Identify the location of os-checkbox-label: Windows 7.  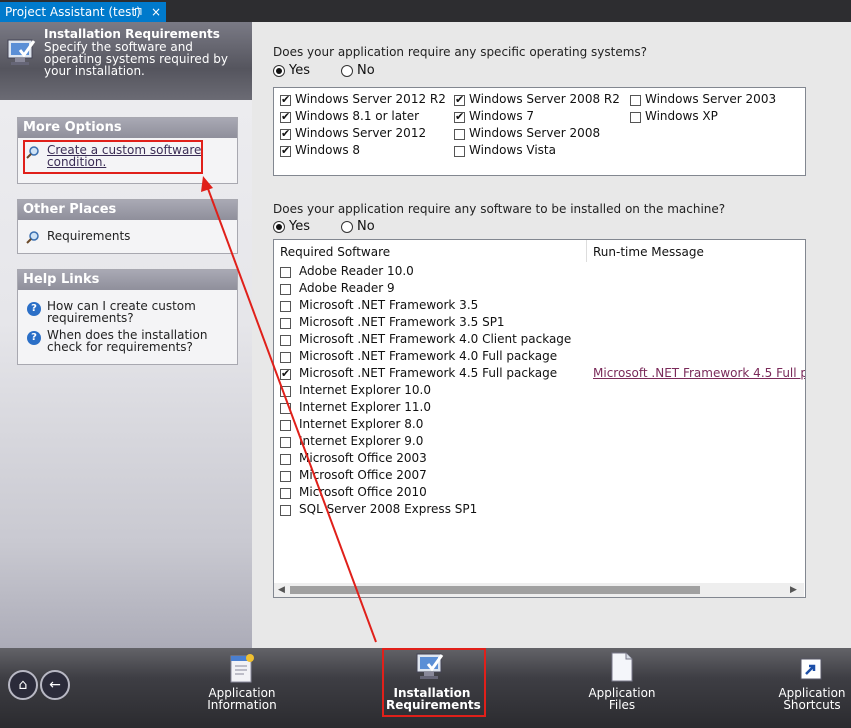
(502, 116).